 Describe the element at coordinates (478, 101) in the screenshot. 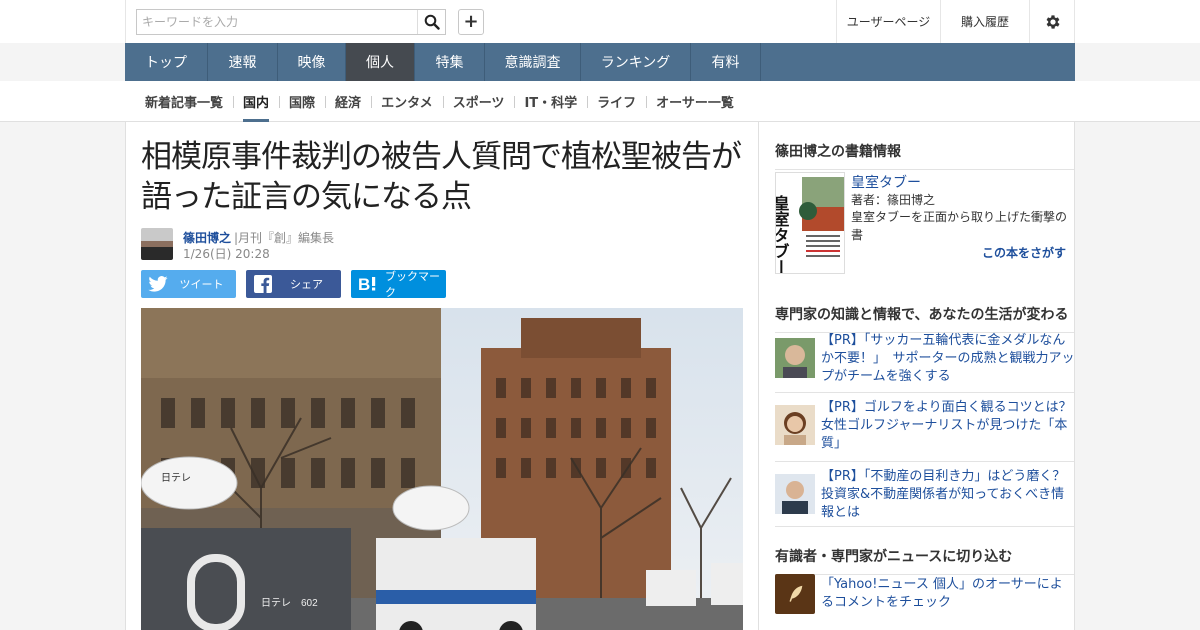

I see `subnav-item-sports: スポーツ` at that location.